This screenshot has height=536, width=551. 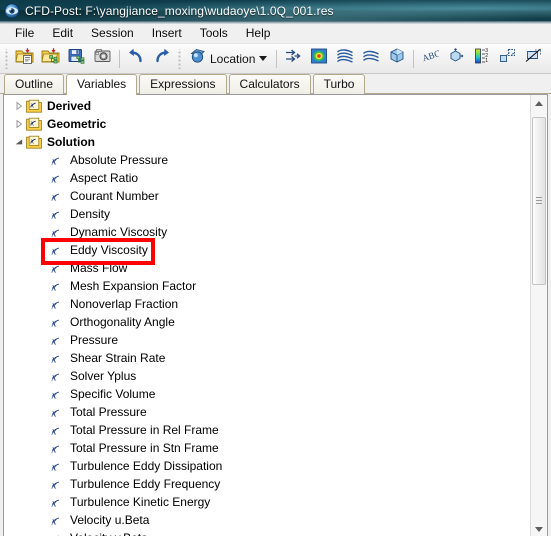 What do you see at coordinates (7, 58) in the screenshot?
I see `toolbar-grip` at bounding box center [7, 58].